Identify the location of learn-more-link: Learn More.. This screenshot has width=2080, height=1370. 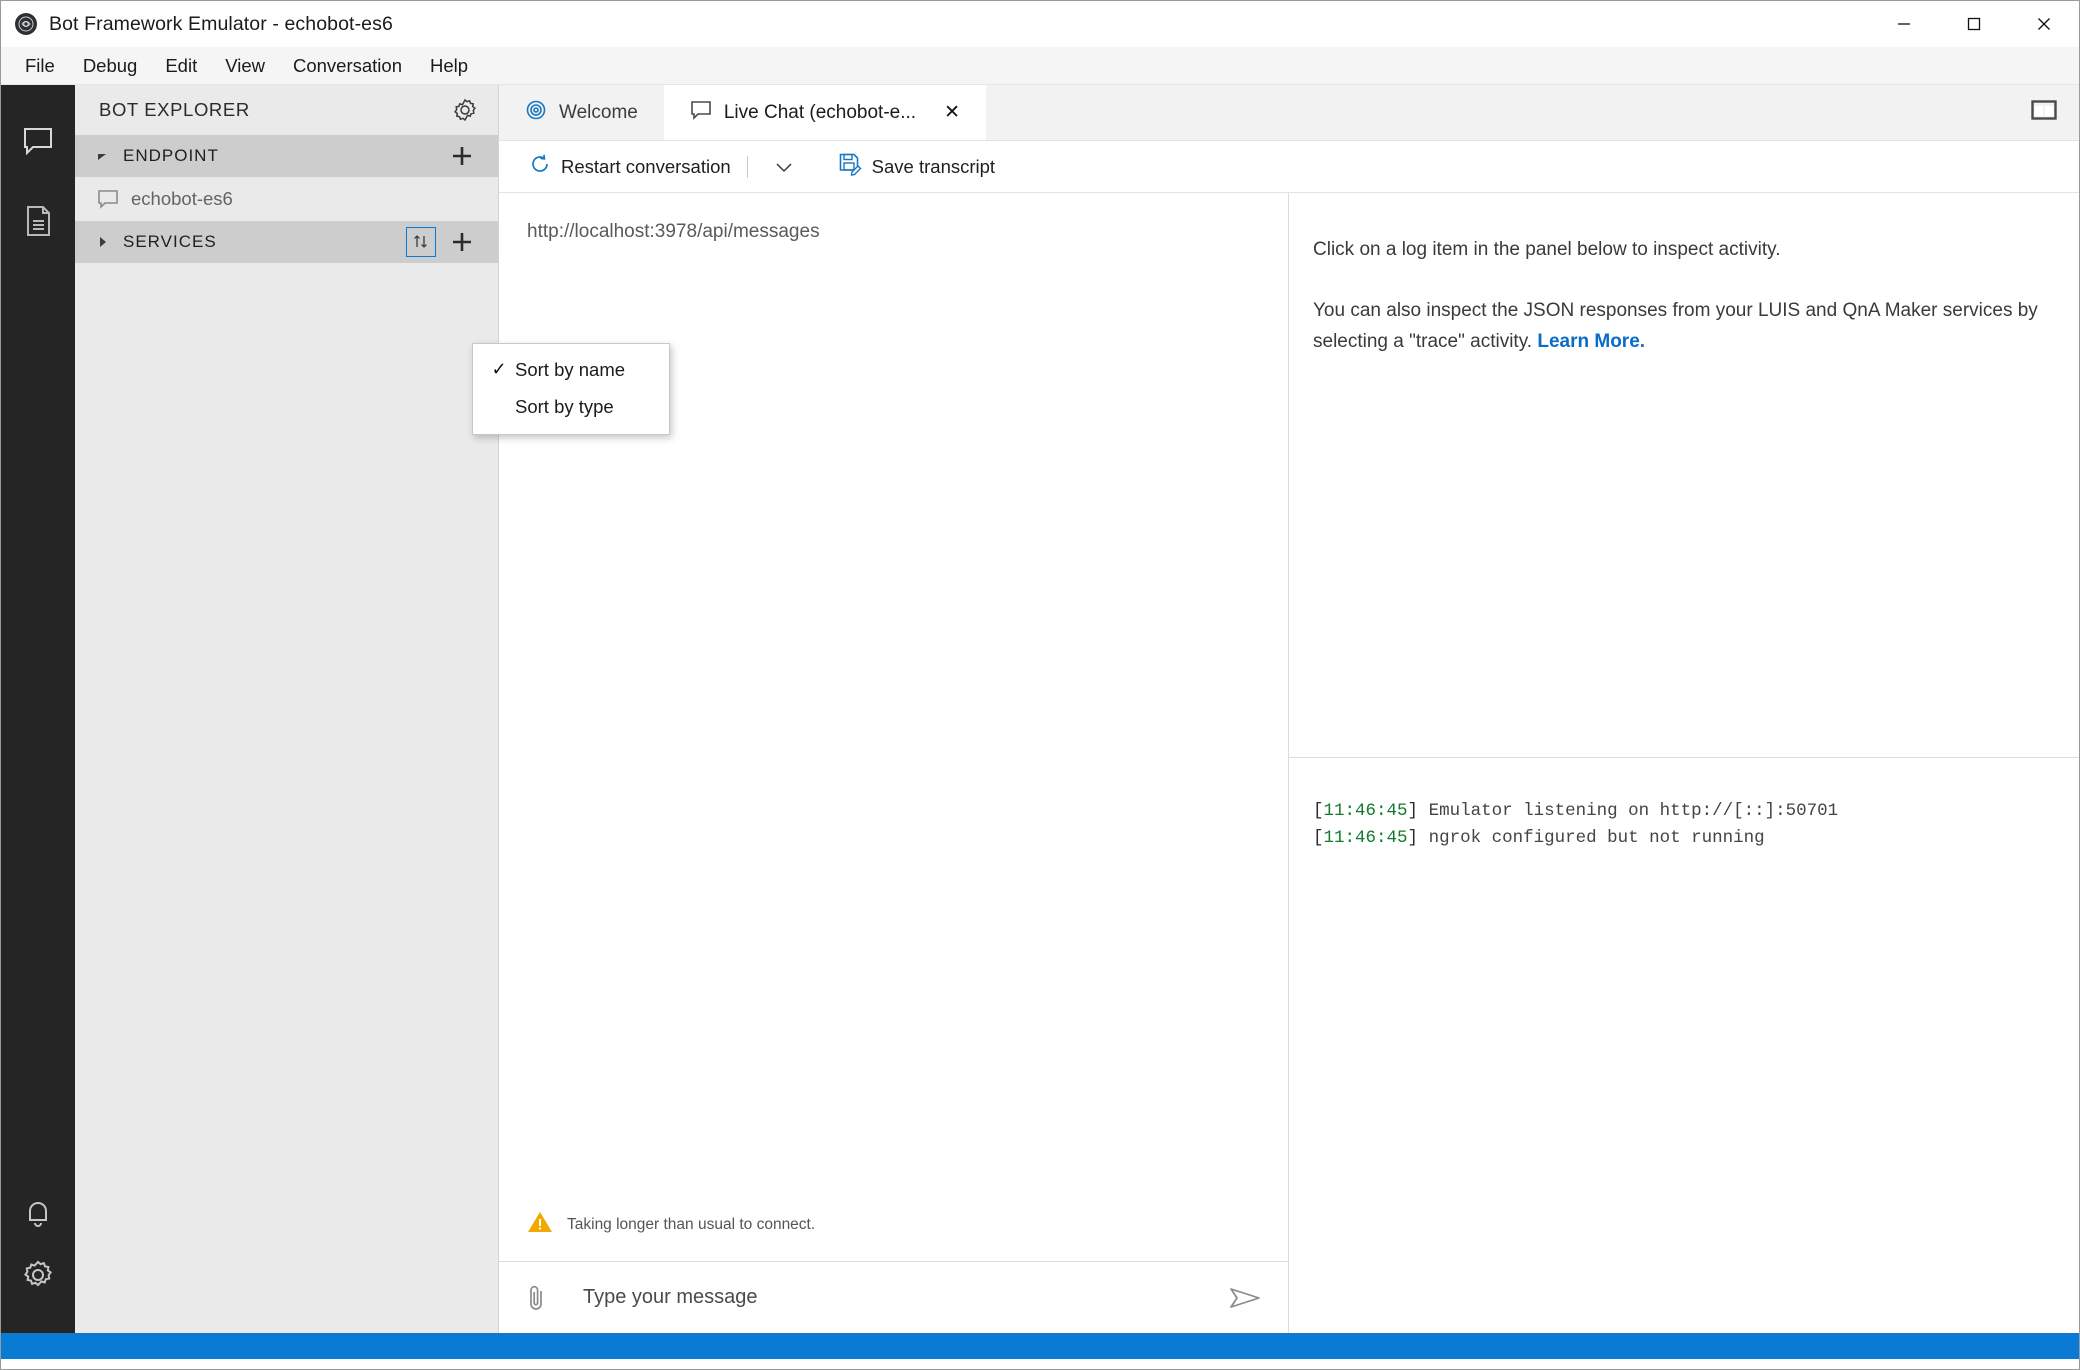
(1591, 341).